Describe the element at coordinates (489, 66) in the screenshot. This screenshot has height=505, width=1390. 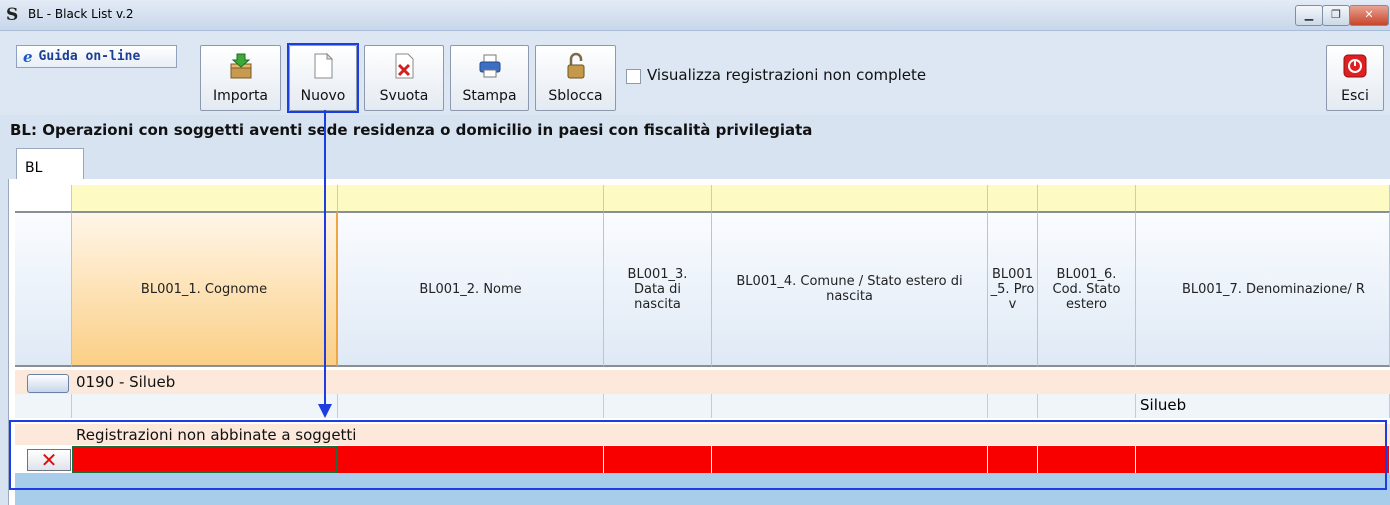
I see `printer-icon` at that location.